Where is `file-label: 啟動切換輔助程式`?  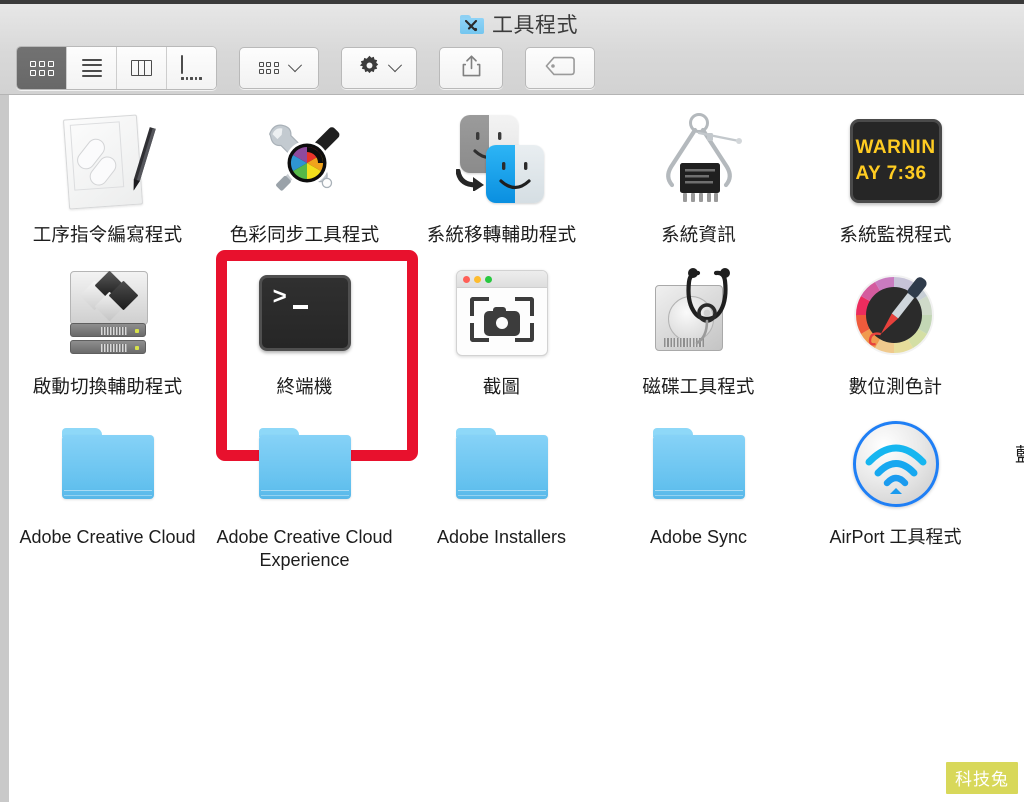
file-label: 啟動切換輔助程式 is located at coordinates (107, 386).